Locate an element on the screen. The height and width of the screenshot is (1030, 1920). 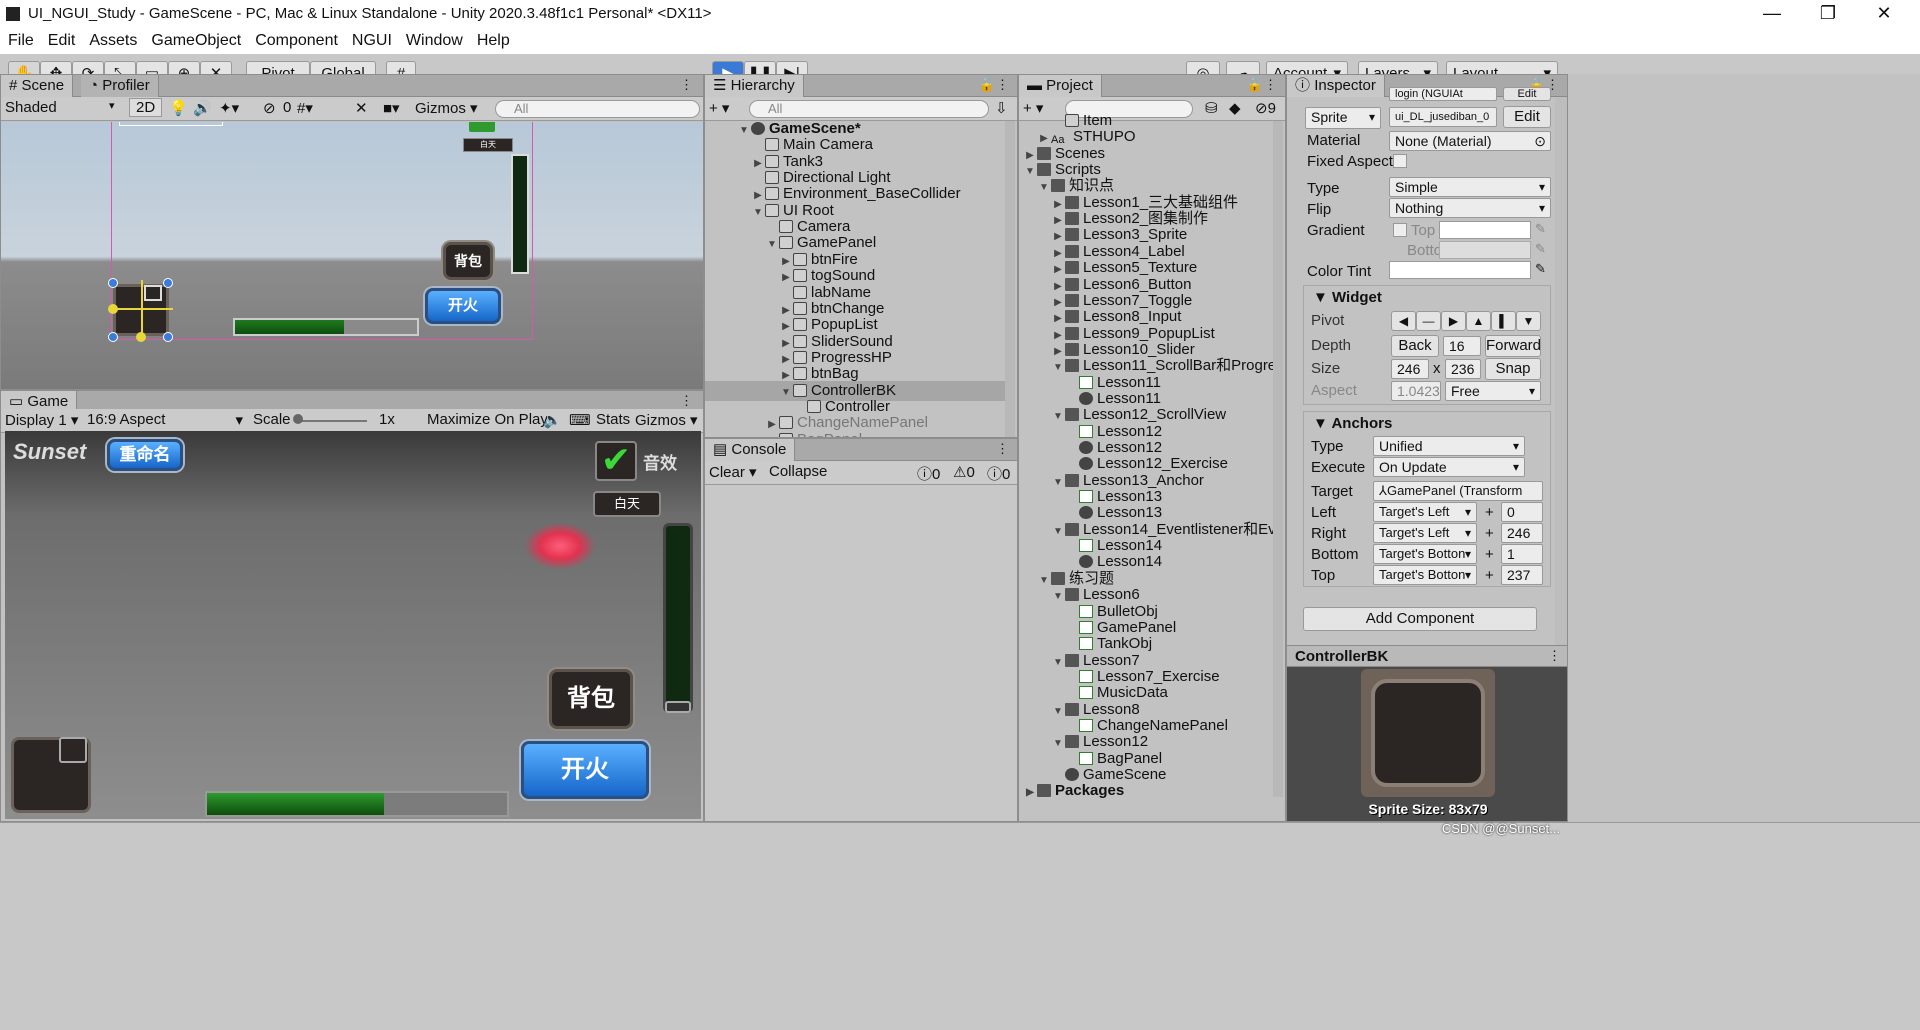
maximize-toggle: Maximize On Play is located at coordinates (487, 419).